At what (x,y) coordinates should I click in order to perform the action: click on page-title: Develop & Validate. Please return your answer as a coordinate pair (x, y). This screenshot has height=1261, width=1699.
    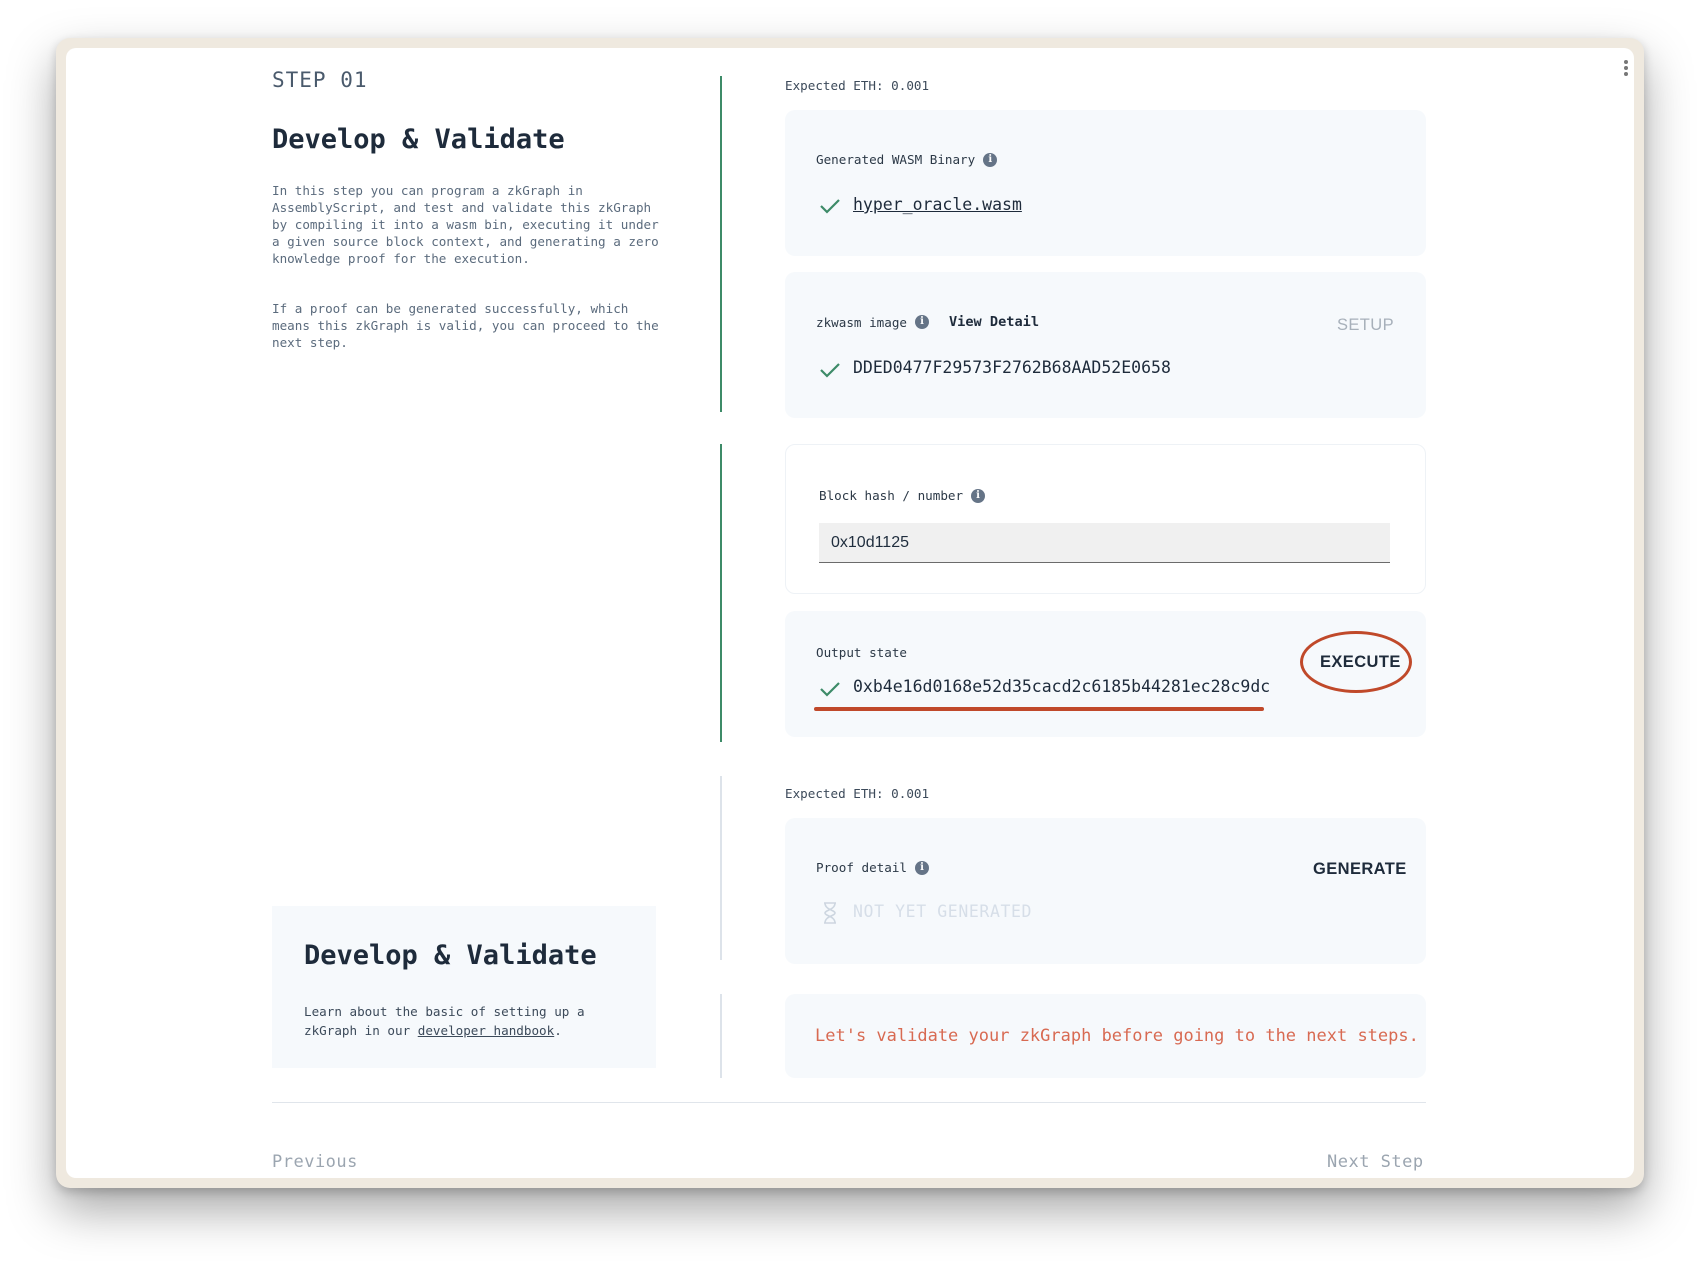
    Looking at the image, I should click on (418, 139).